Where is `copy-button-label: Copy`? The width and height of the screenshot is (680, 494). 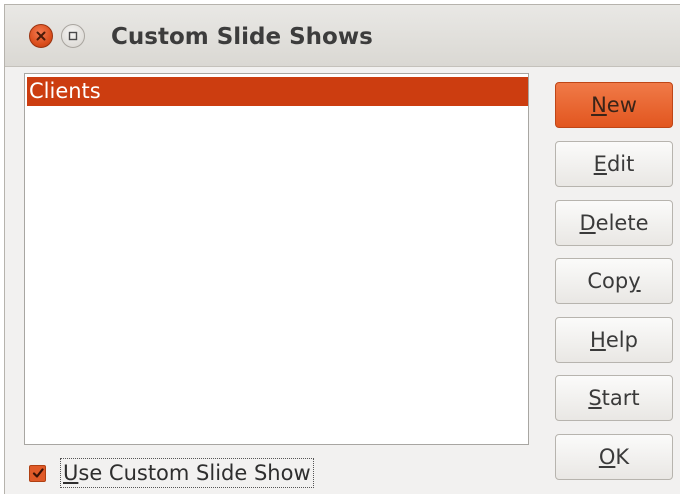 copy-button-label: Copy is located at coordinates (614, 281).